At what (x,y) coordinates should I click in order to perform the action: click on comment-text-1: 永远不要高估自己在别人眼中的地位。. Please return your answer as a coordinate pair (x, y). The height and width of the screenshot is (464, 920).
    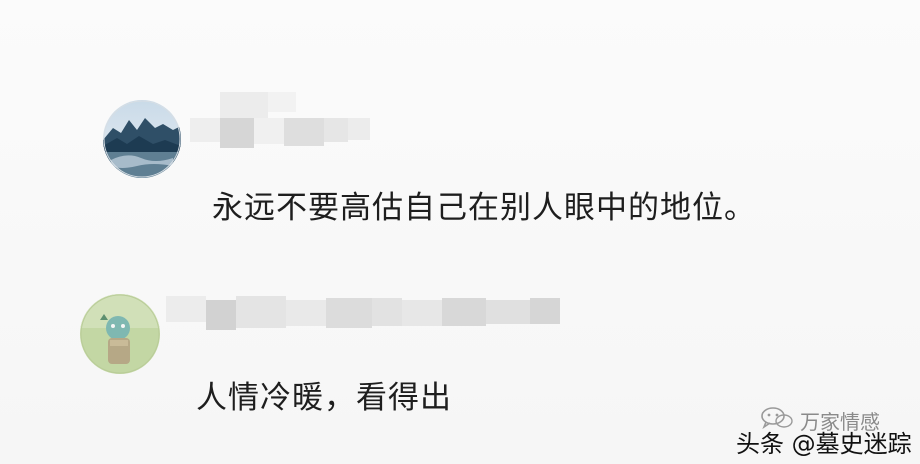
    Looking at the image, I should click on (484, 208).